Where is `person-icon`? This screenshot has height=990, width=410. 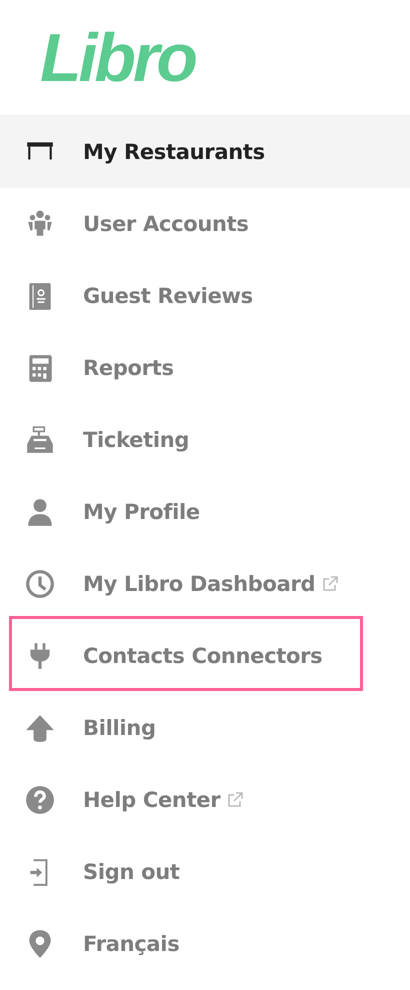
person-icon is located at coordinates (40, 512).